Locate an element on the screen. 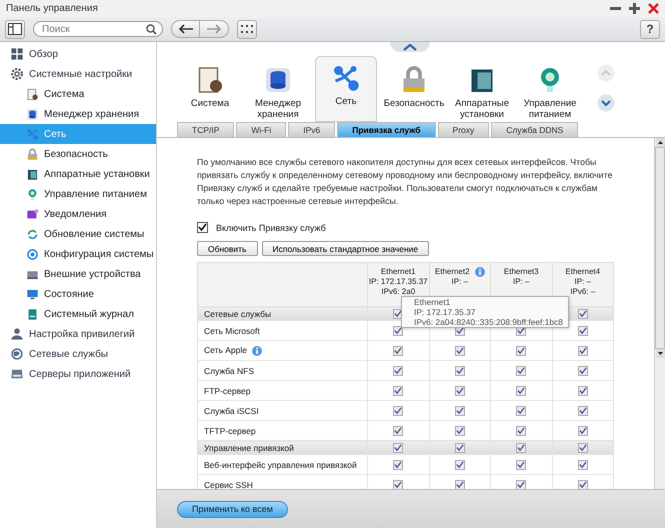 The height and width of the screenshot is (528, 665). module-button: Безопасность is located at coordinates (414, 90).